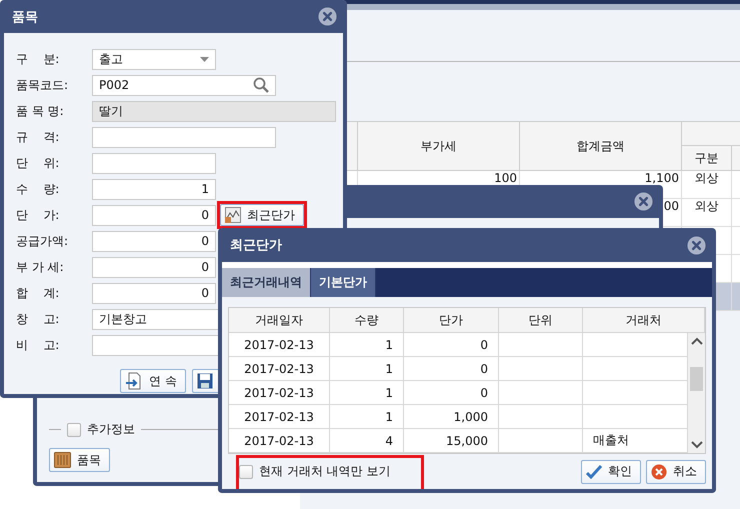 The width and height of the screenshot is (740, 509). I want to click on checkbox-label: 추가정보, so click(111, 429).